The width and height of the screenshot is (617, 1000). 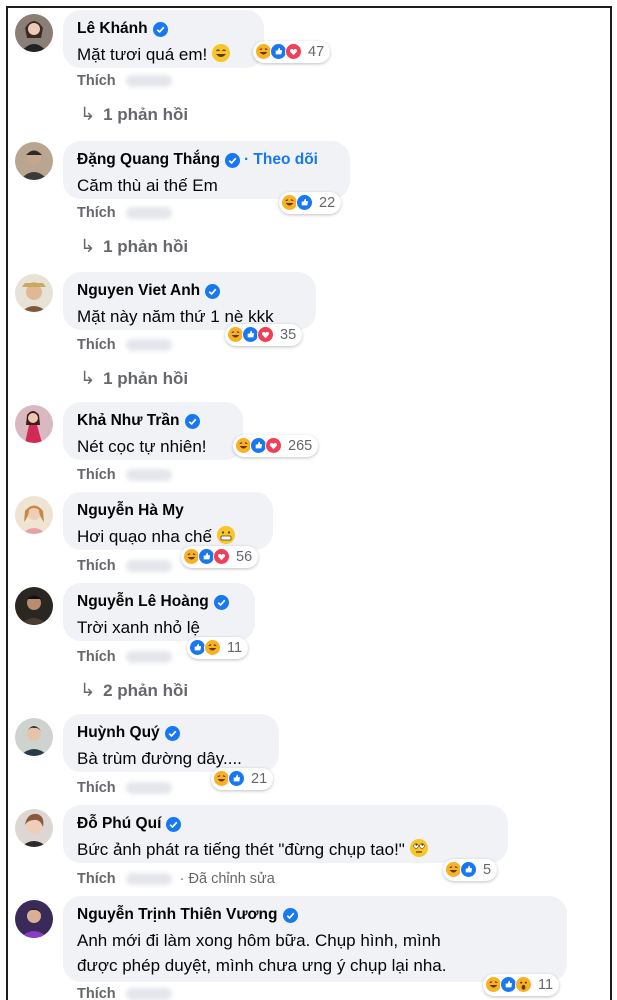 What do you see at coordinates (163, 39) in the screenshot?
I see `comment-bubble: Lê Khánh Mặt tươi quá em!` at bounding box center [163, 39].